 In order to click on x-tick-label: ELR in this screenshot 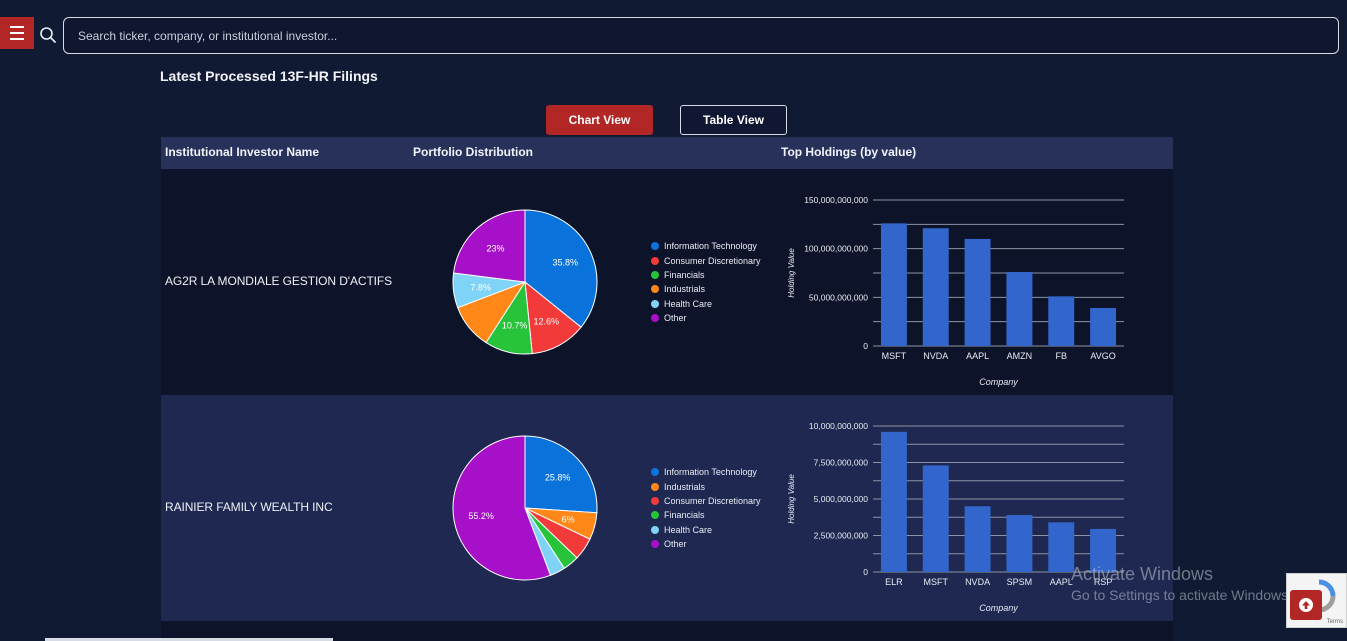, I will do `click(894, 582)`.